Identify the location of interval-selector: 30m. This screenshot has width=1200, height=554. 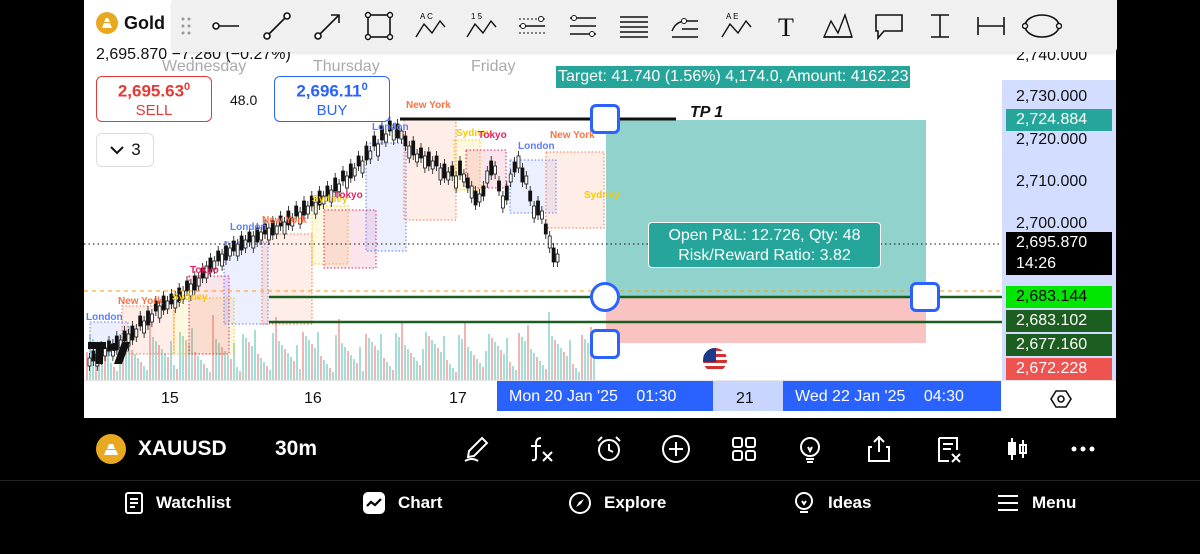
(296, 449).